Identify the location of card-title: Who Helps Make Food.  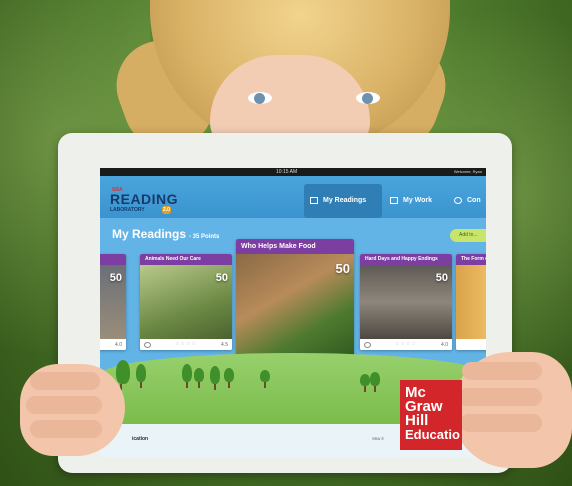
(295, 246).